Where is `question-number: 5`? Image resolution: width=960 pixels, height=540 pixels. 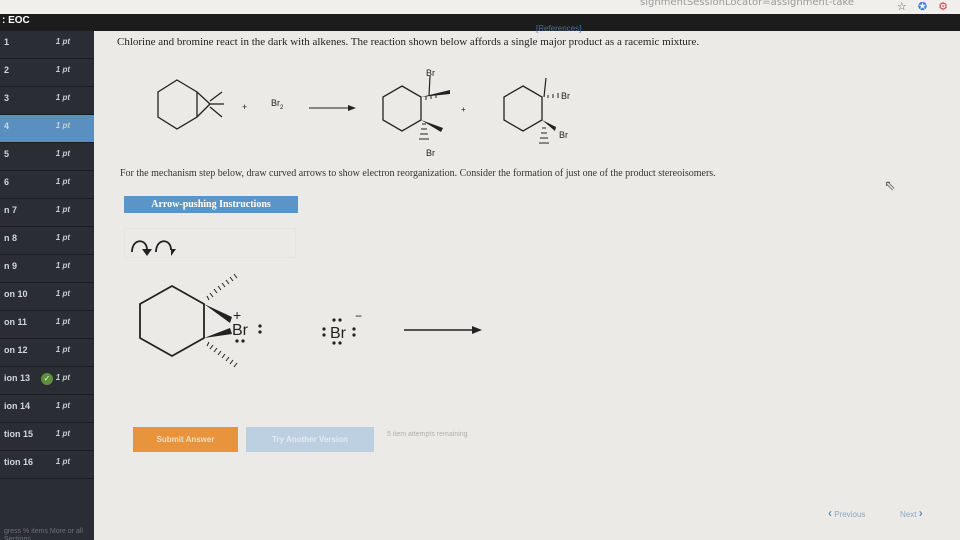 question-number: 5 is located at coordinates (7, 154).